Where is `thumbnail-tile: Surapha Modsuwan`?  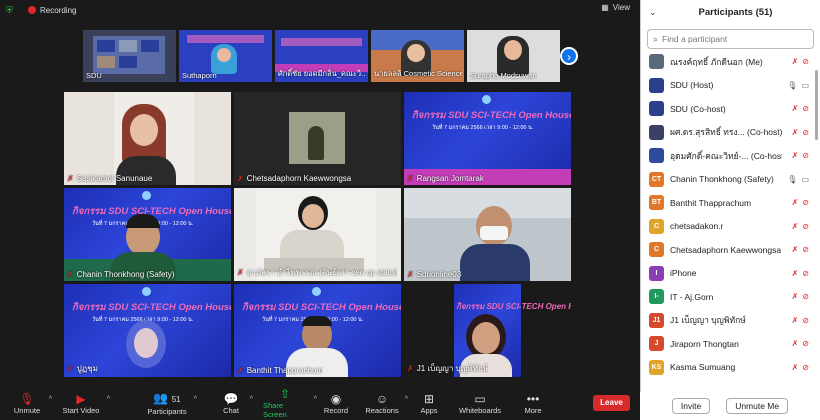 thumbnail-tile: Surapha Modsuwan is located at coordinates (513, 56).